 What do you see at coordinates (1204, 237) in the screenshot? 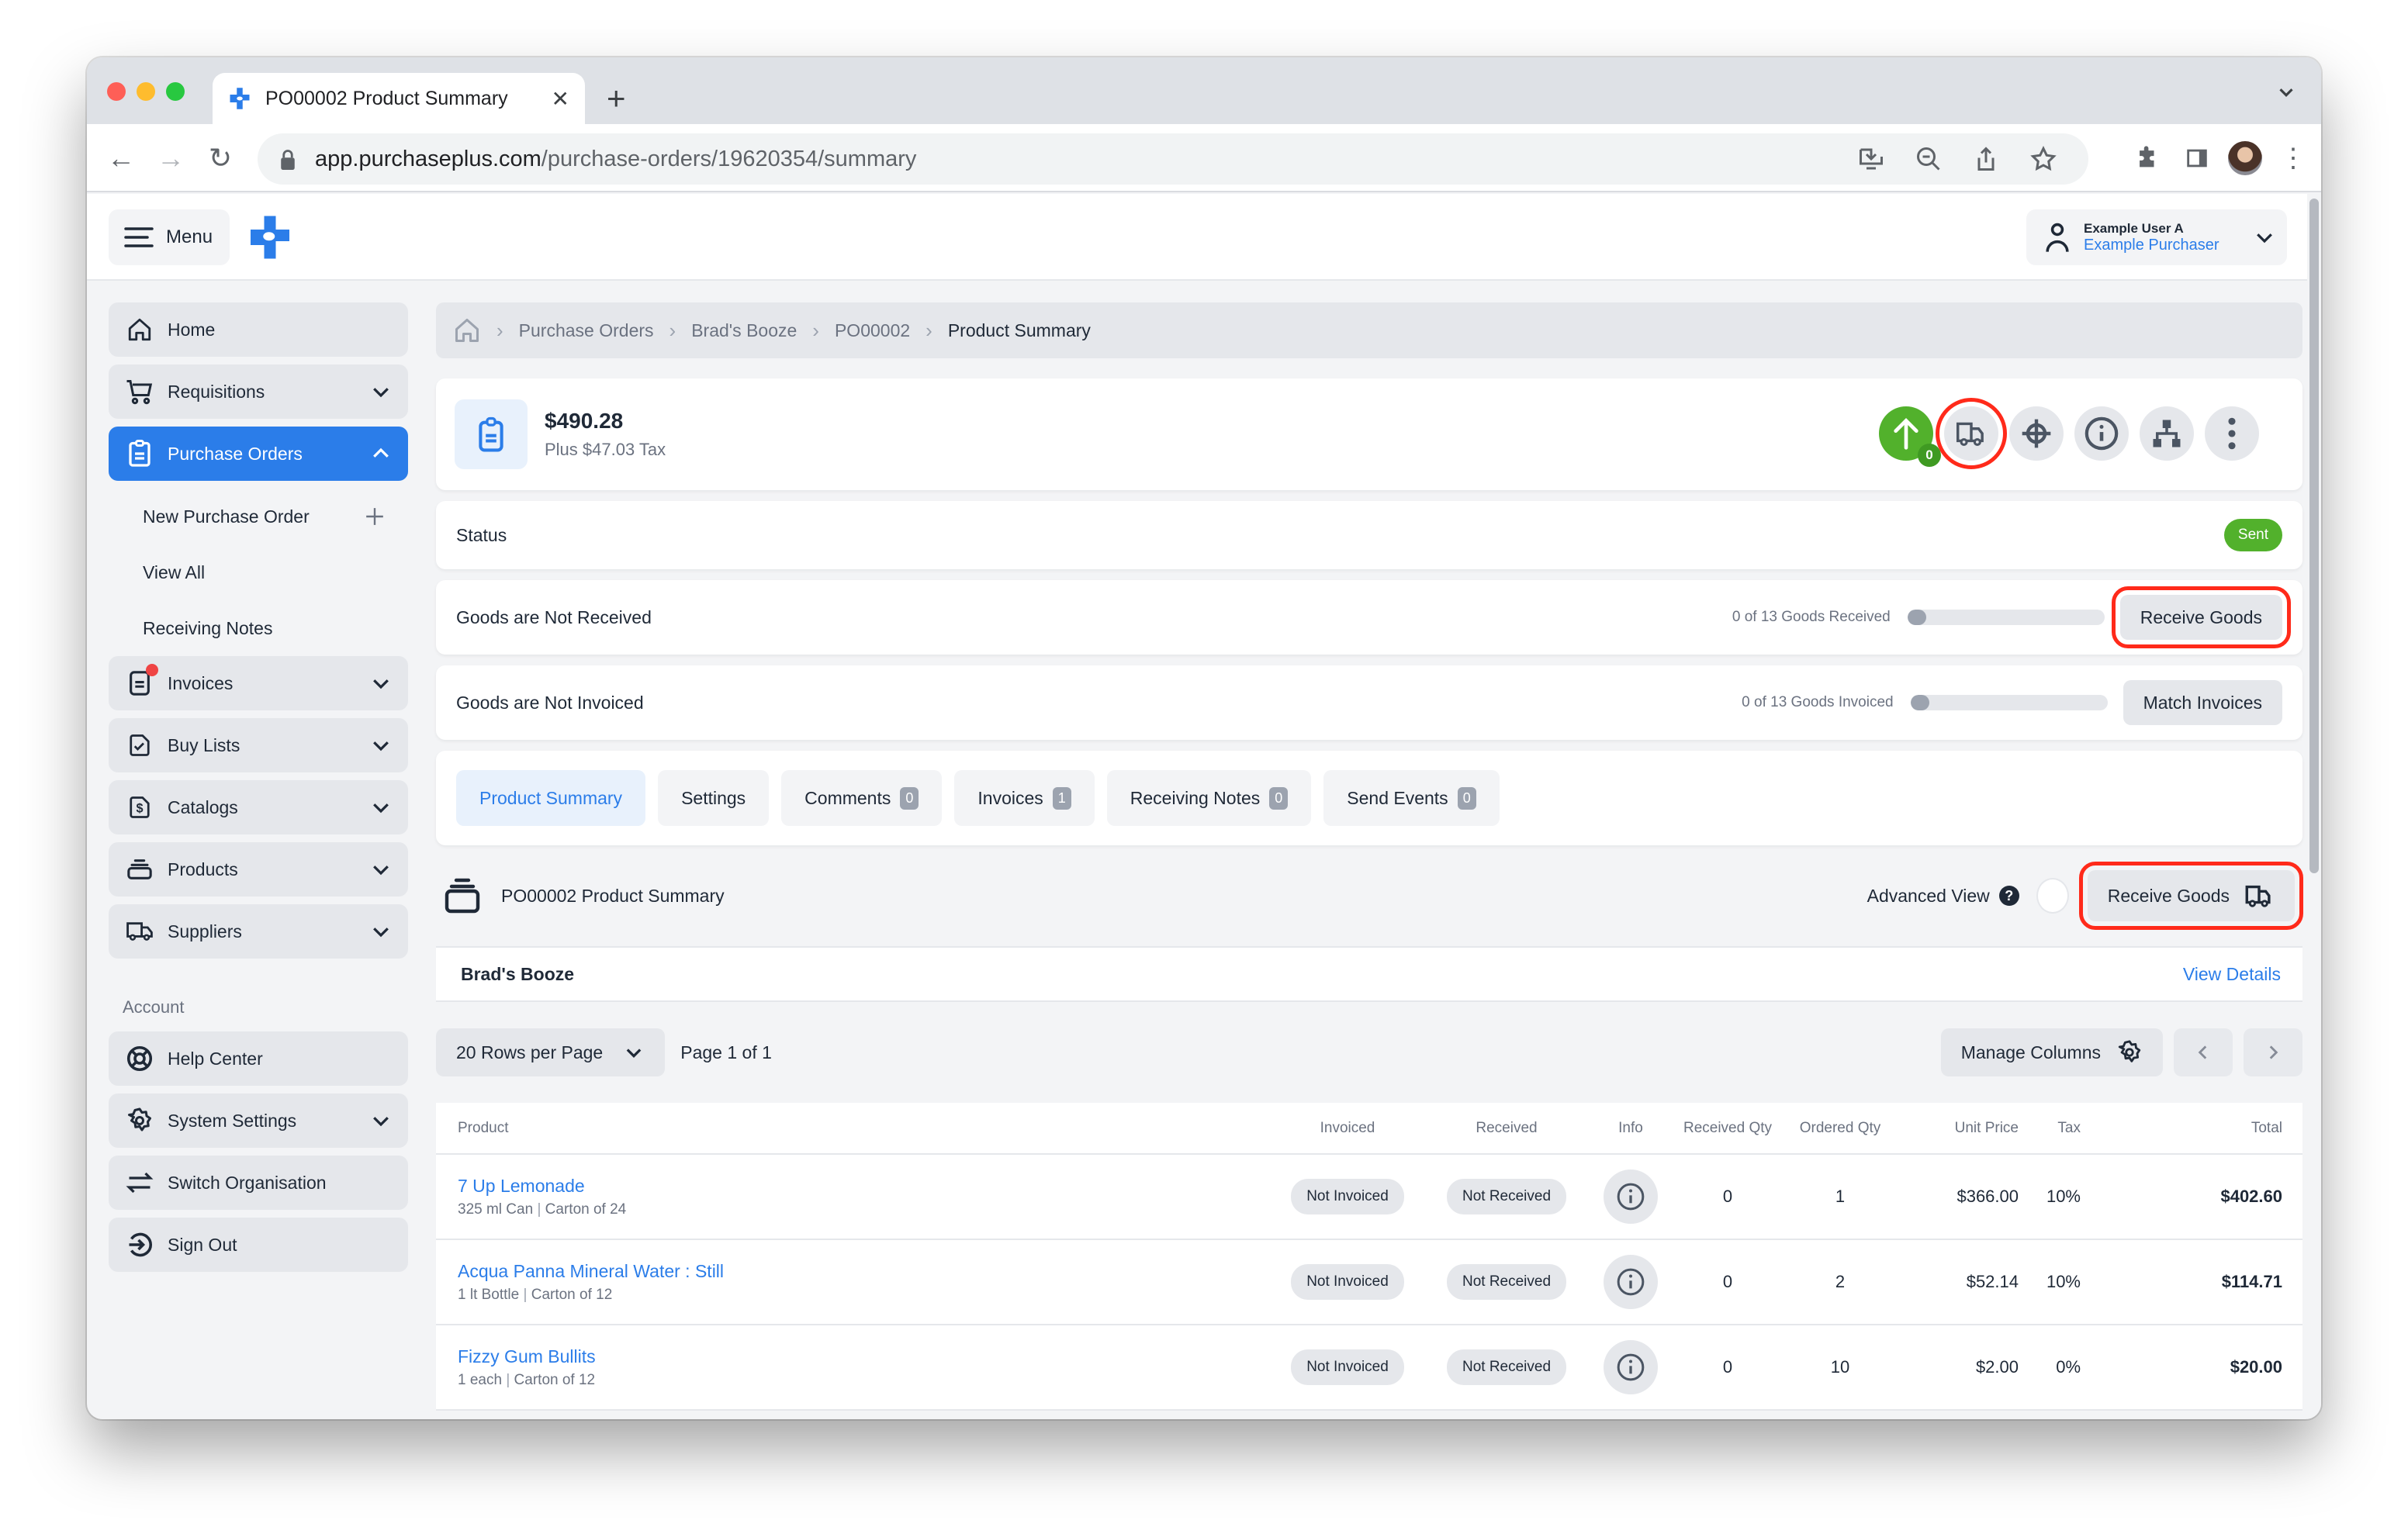
I see `app-header: Menu Example User A Example Purchaser` at bounding box center [1204, 237].